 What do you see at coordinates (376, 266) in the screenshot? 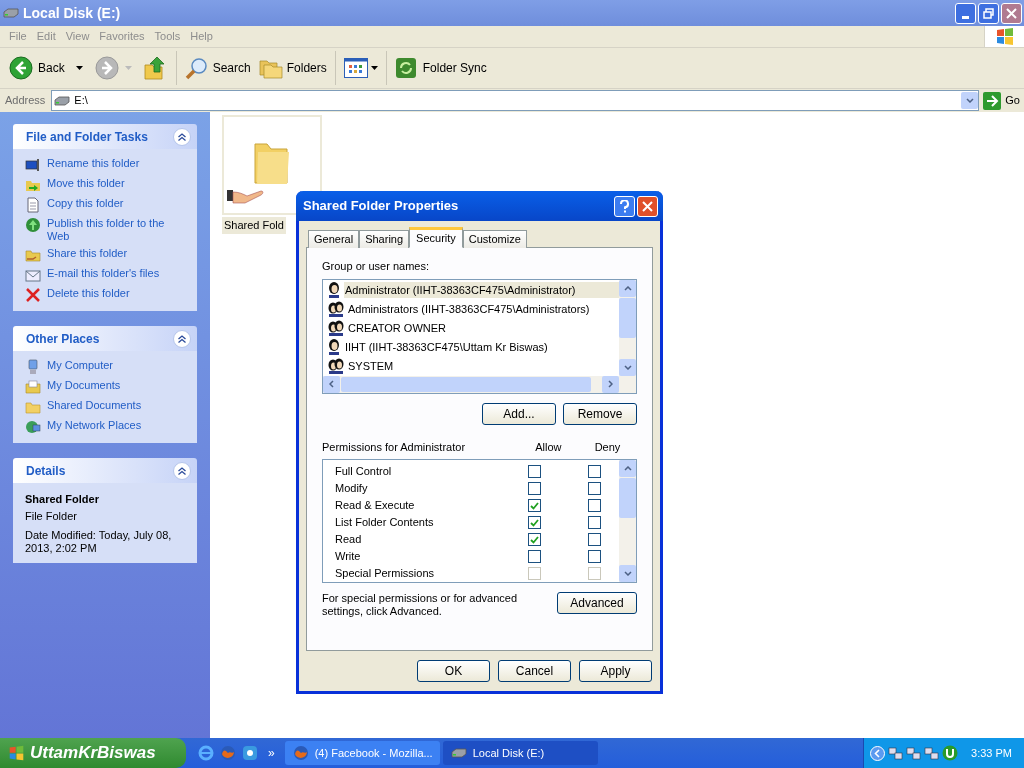
I see `group-label: Group or user names:` at bounding box center [376, 266].